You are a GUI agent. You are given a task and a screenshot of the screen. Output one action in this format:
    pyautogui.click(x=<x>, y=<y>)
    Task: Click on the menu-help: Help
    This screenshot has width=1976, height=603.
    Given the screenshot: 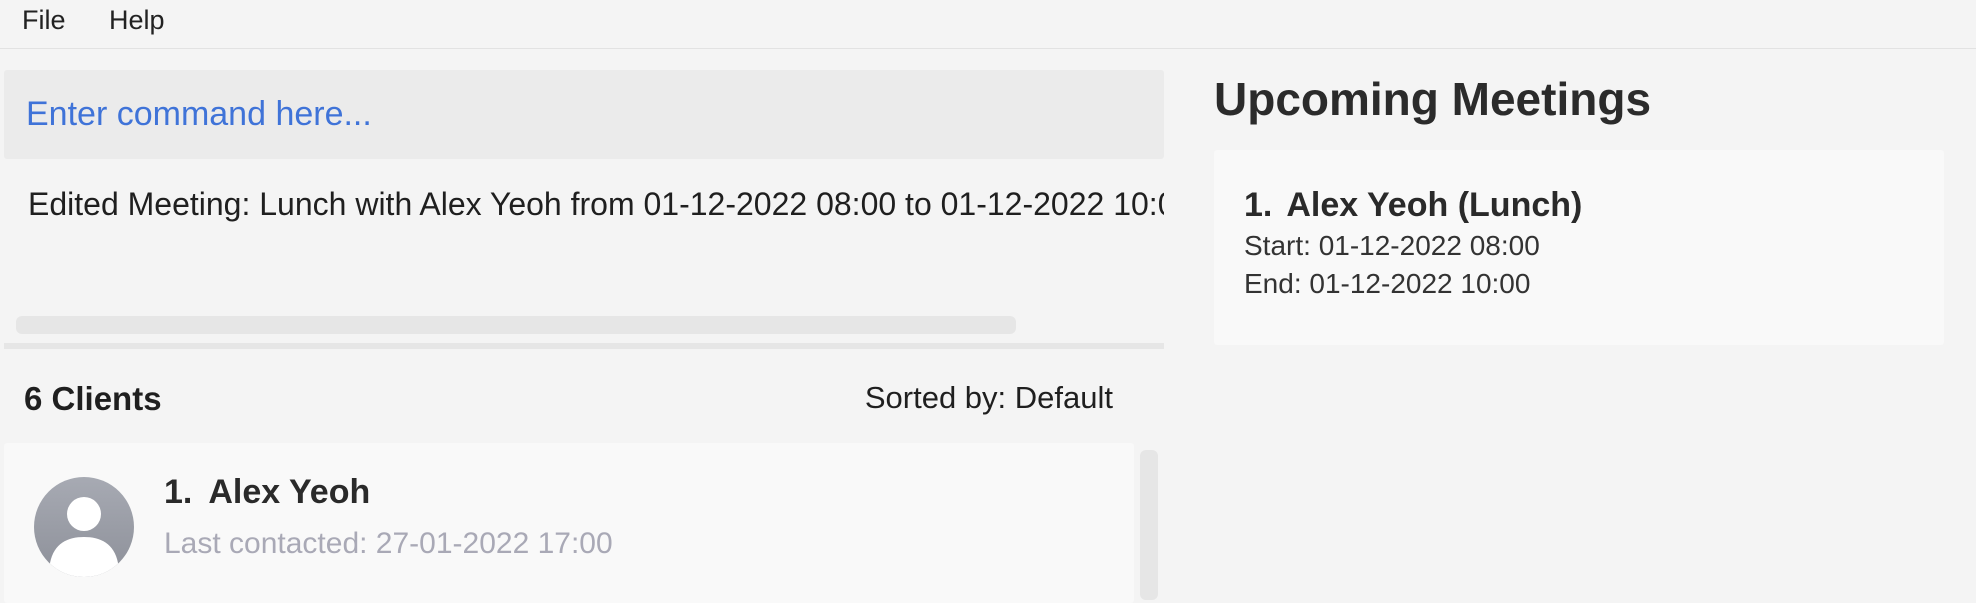 What is the action you would take?
    pyautogui.click(x=137, y=20)
    